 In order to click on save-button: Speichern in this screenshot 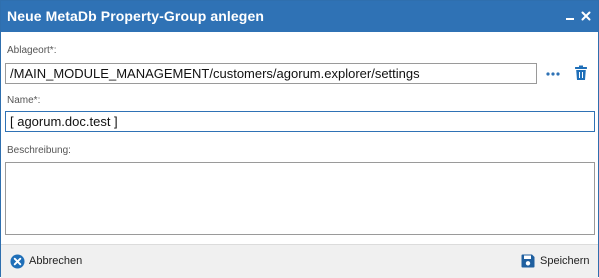, I will do `click(555, 261)`.